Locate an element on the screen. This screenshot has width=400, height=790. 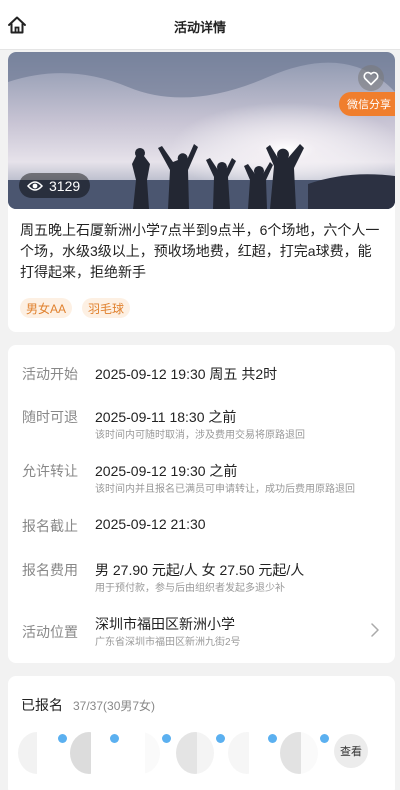
wechat-share-button: 微信分享 is located at coordinates (367, 104).